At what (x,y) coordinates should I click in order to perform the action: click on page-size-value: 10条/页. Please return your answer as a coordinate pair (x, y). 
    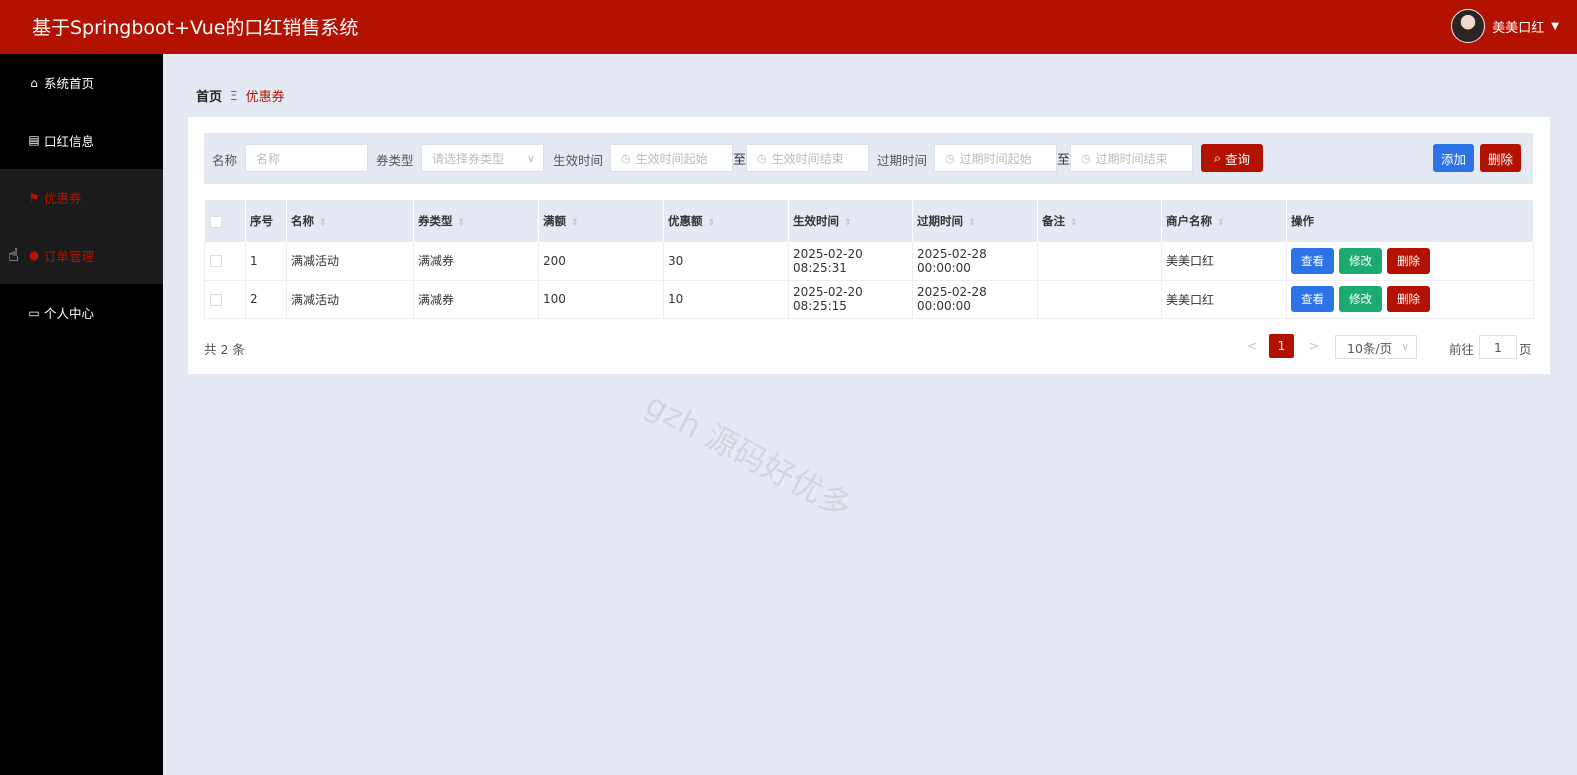
    Looking at the image, I should click on (1370, 348).